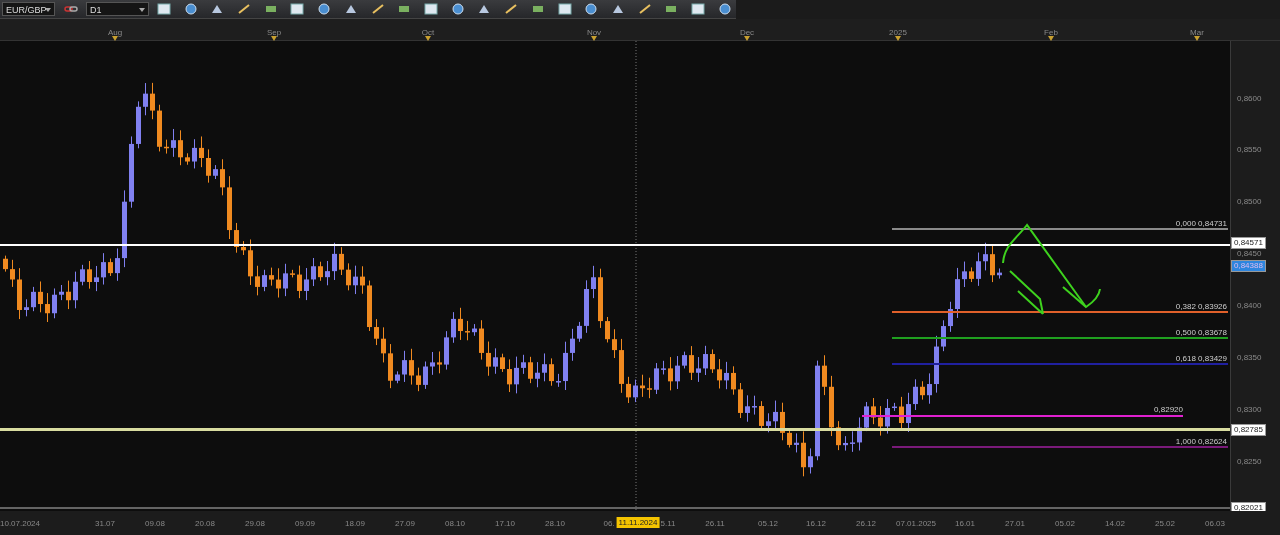  I want to click on price-tick-label: 0,8300, so click(1249, 409).